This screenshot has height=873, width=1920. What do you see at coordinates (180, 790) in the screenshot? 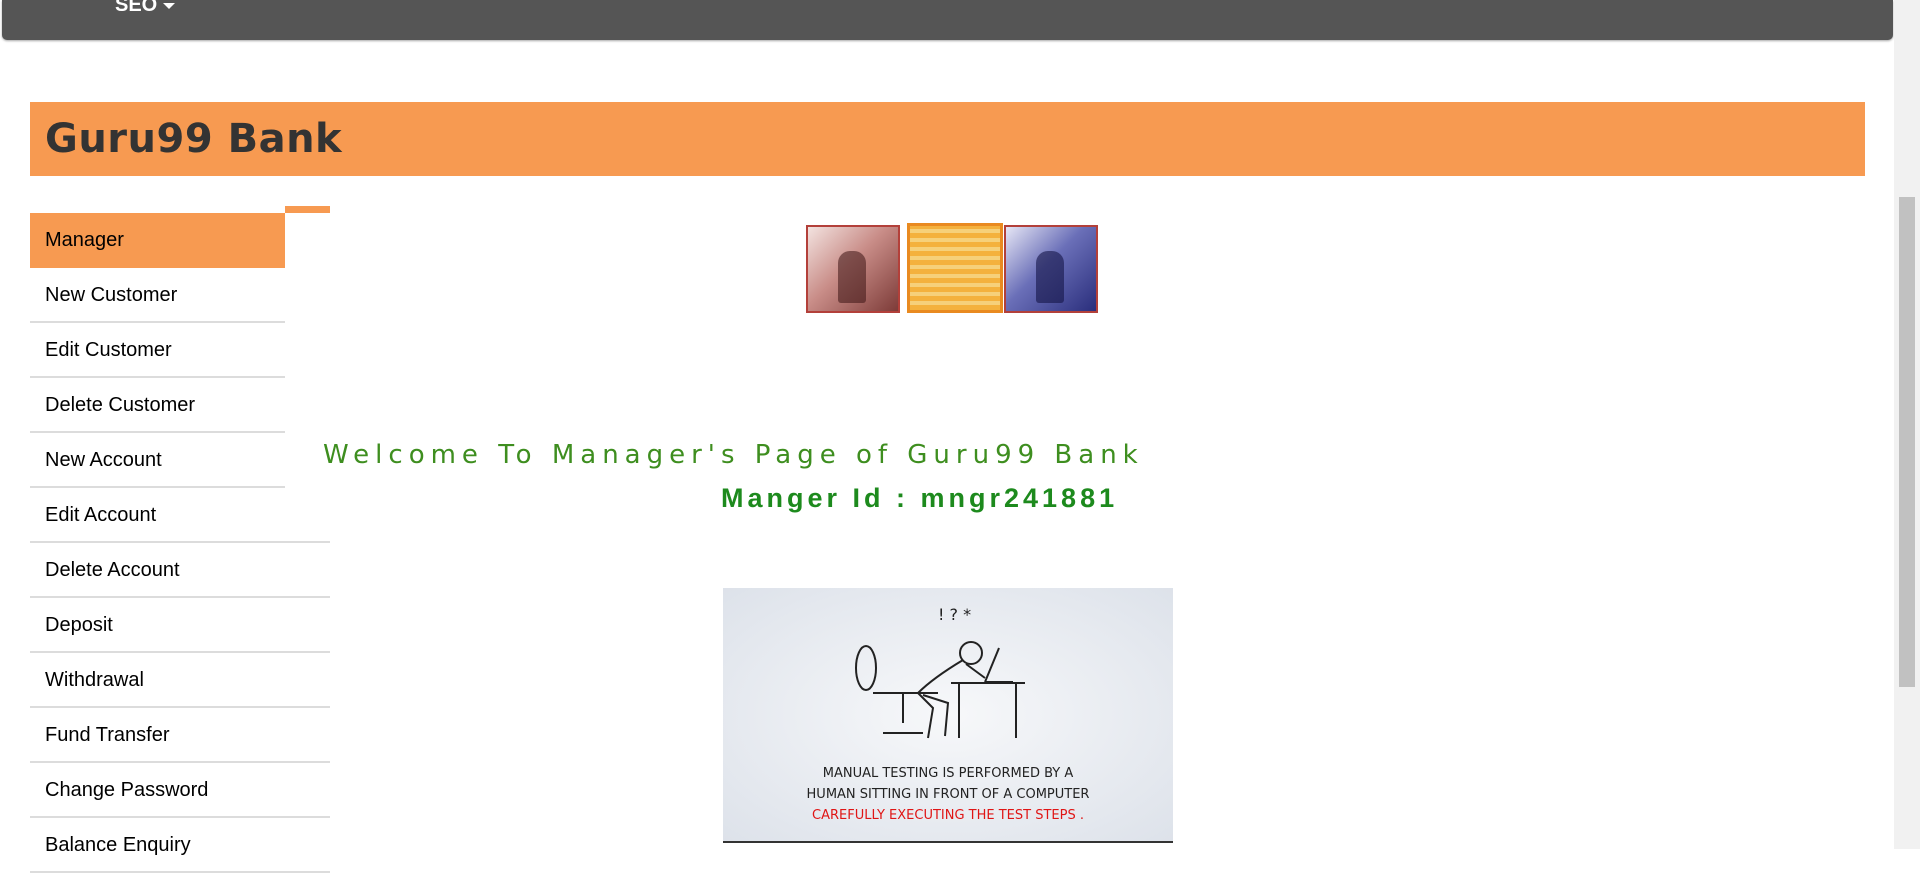
I see `sidebar-item-change-password: Change Password` at bounding box center [180, 790].